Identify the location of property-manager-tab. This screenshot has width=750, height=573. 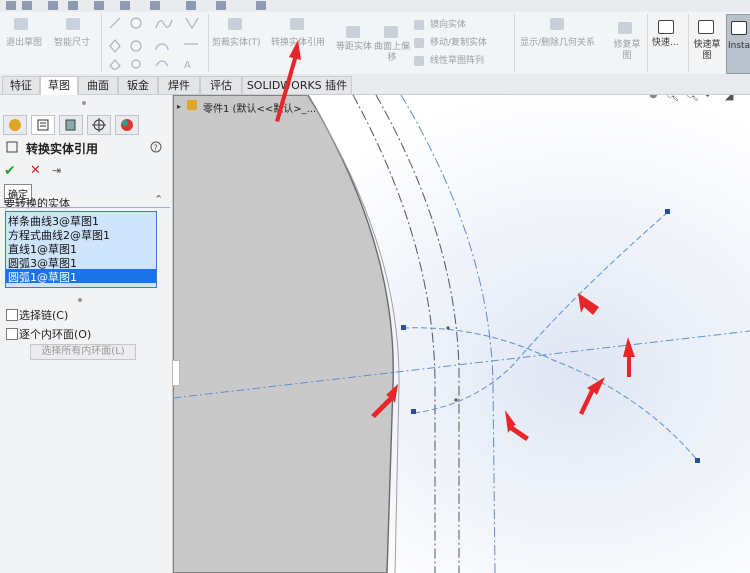
(43, 125).